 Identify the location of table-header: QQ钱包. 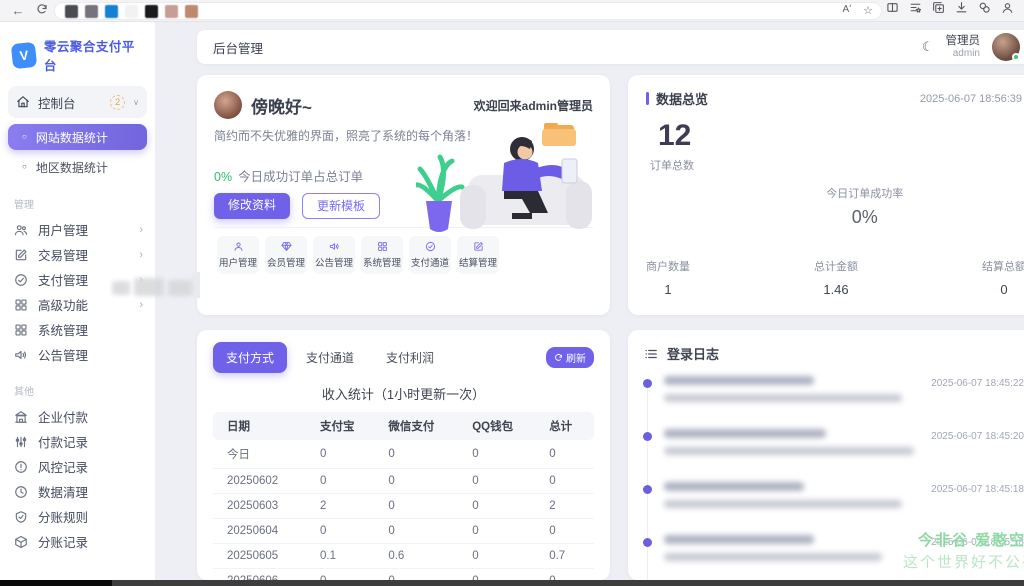
(503, 426).